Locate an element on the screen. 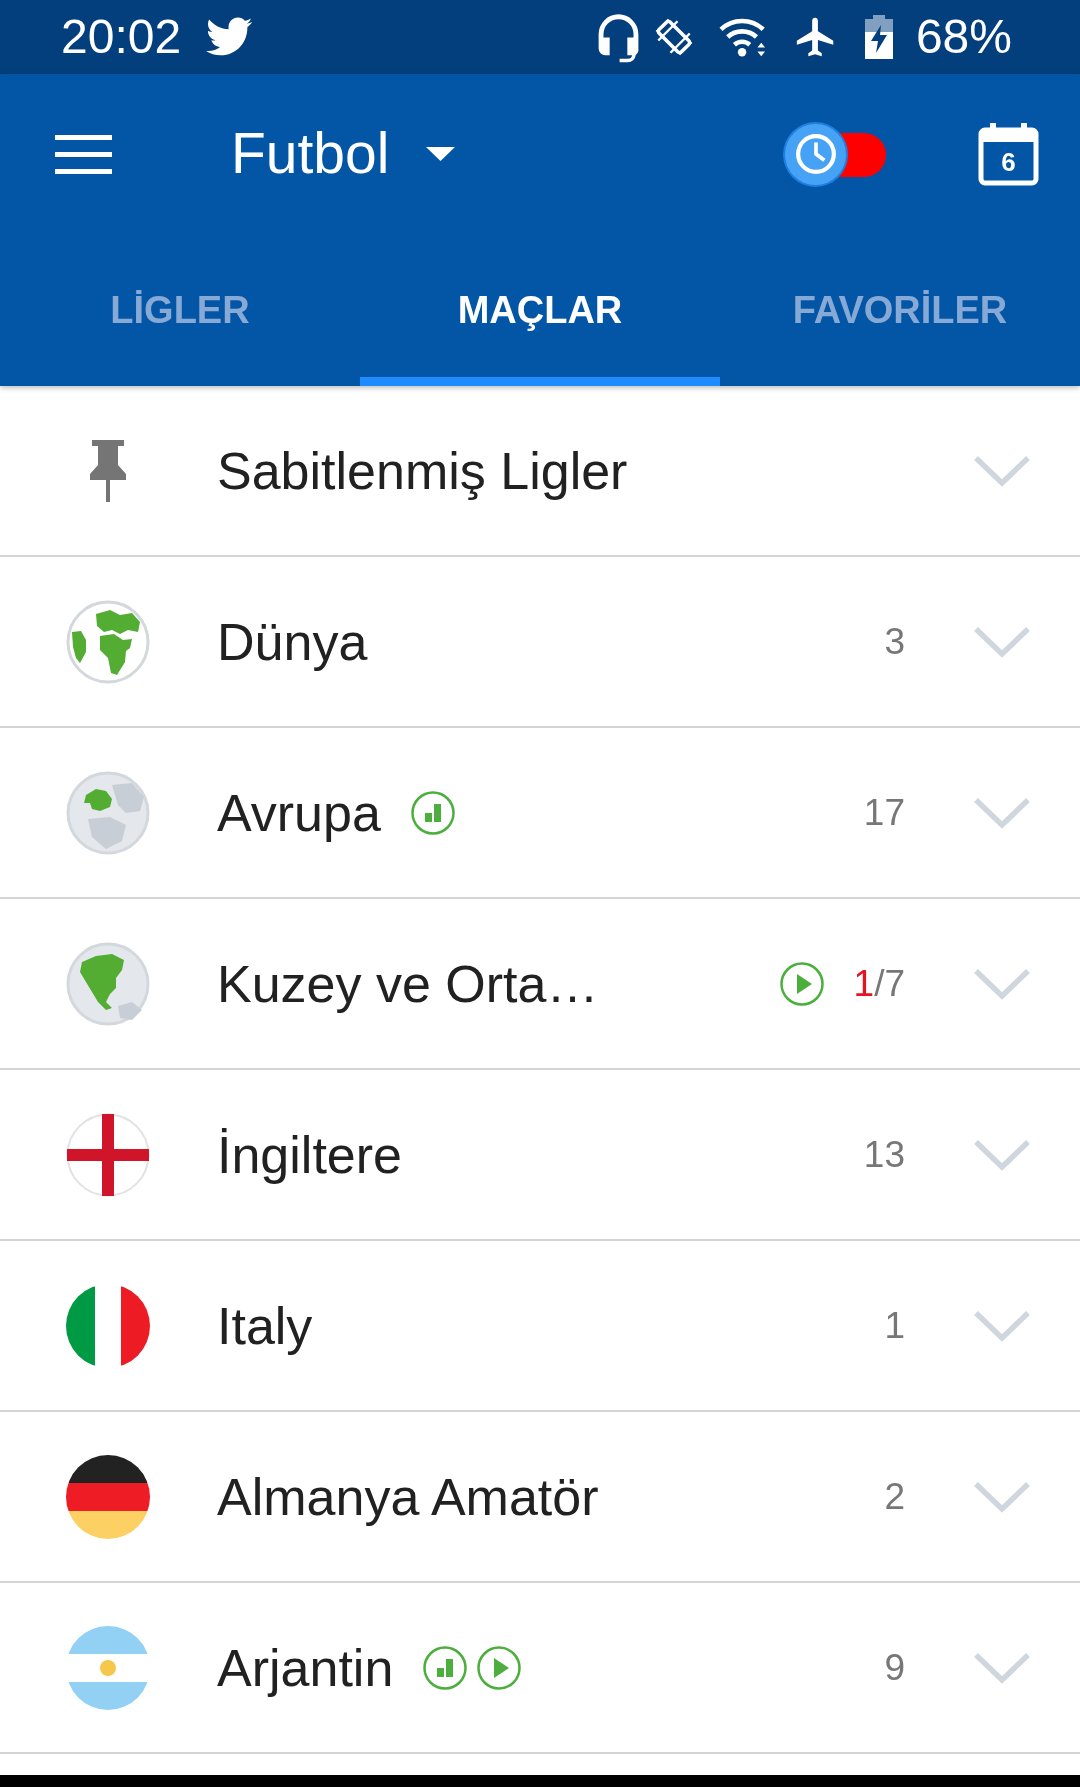  league-name: Dünya is located at coordinates (292, 641).